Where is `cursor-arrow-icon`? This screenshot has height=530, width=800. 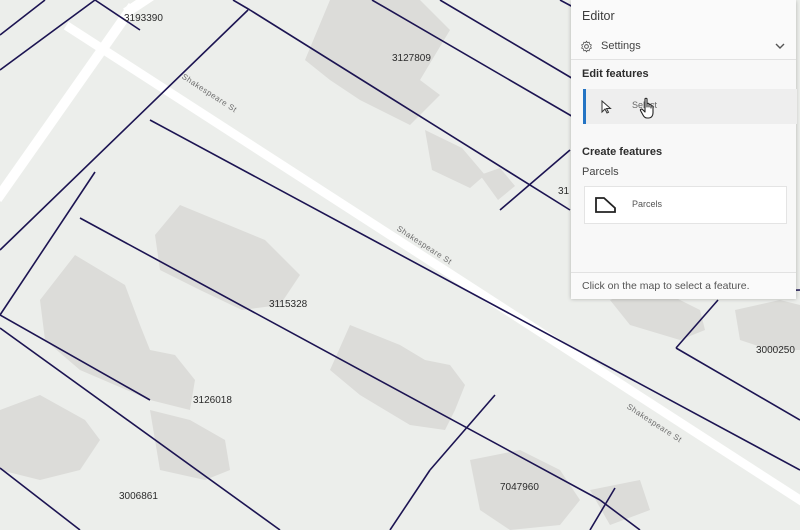 cursor-arrow-icon is located at coordinates (606, 107).